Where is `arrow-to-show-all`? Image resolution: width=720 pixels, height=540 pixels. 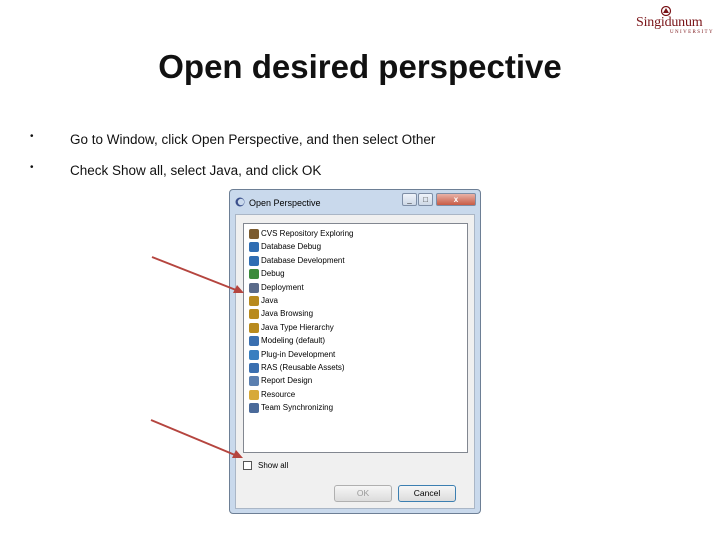
arrow-to-show-all is located at coordinates (193, 437).